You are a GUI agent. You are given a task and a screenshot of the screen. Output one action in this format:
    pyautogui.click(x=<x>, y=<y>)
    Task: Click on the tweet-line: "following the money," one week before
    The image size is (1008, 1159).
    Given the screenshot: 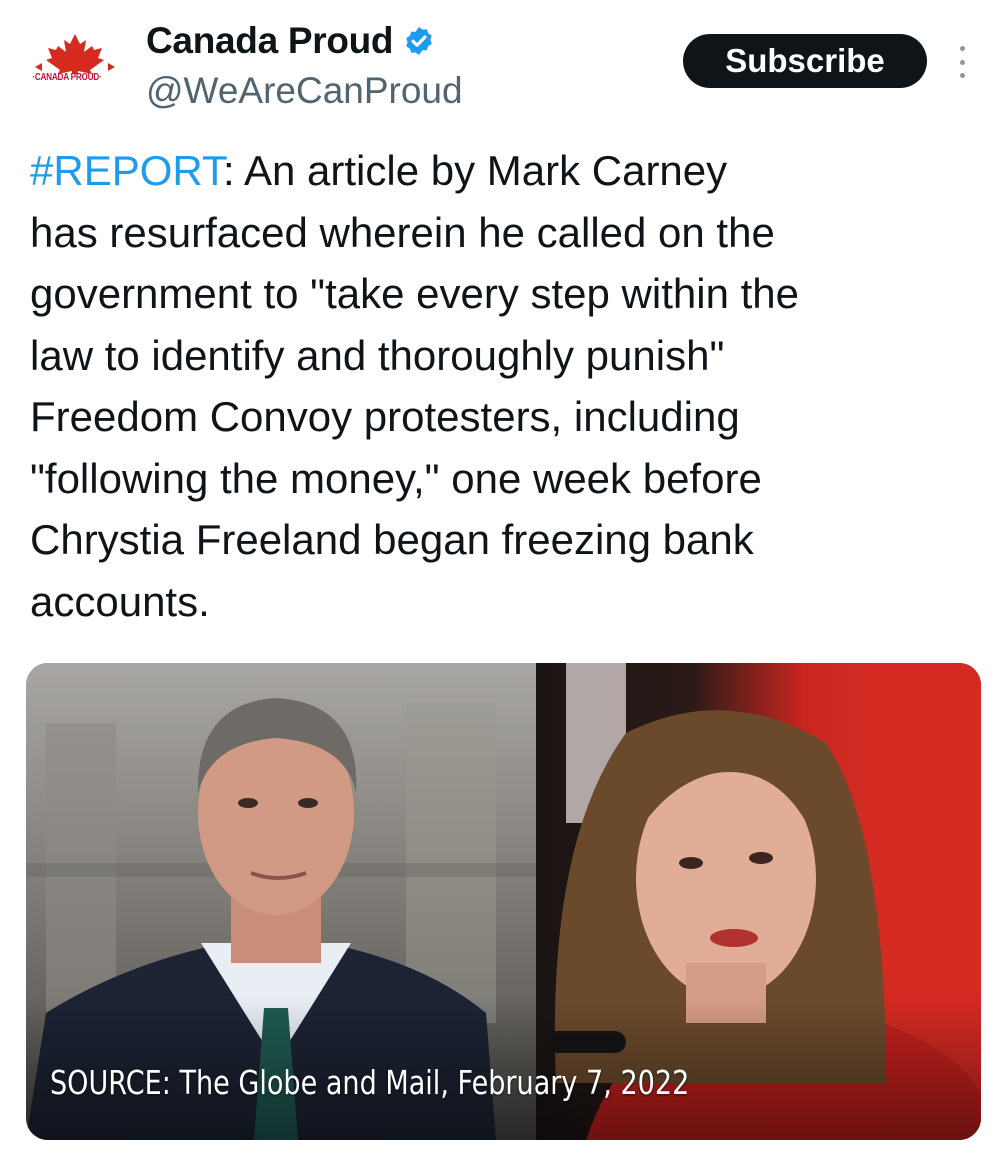 What is the action you would take?
    pyautogui.click(x=396, y=478)
    